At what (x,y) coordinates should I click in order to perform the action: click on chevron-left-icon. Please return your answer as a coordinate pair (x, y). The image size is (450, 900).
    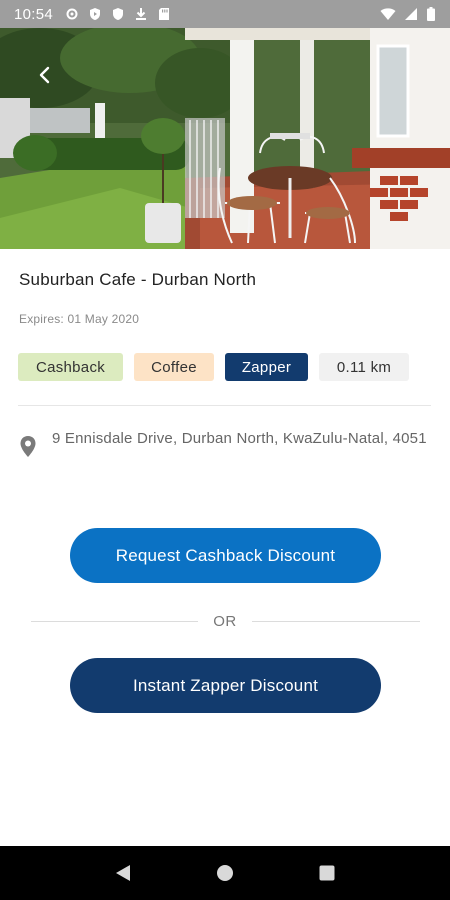
    Looking at the image, I should click on (44, 75).